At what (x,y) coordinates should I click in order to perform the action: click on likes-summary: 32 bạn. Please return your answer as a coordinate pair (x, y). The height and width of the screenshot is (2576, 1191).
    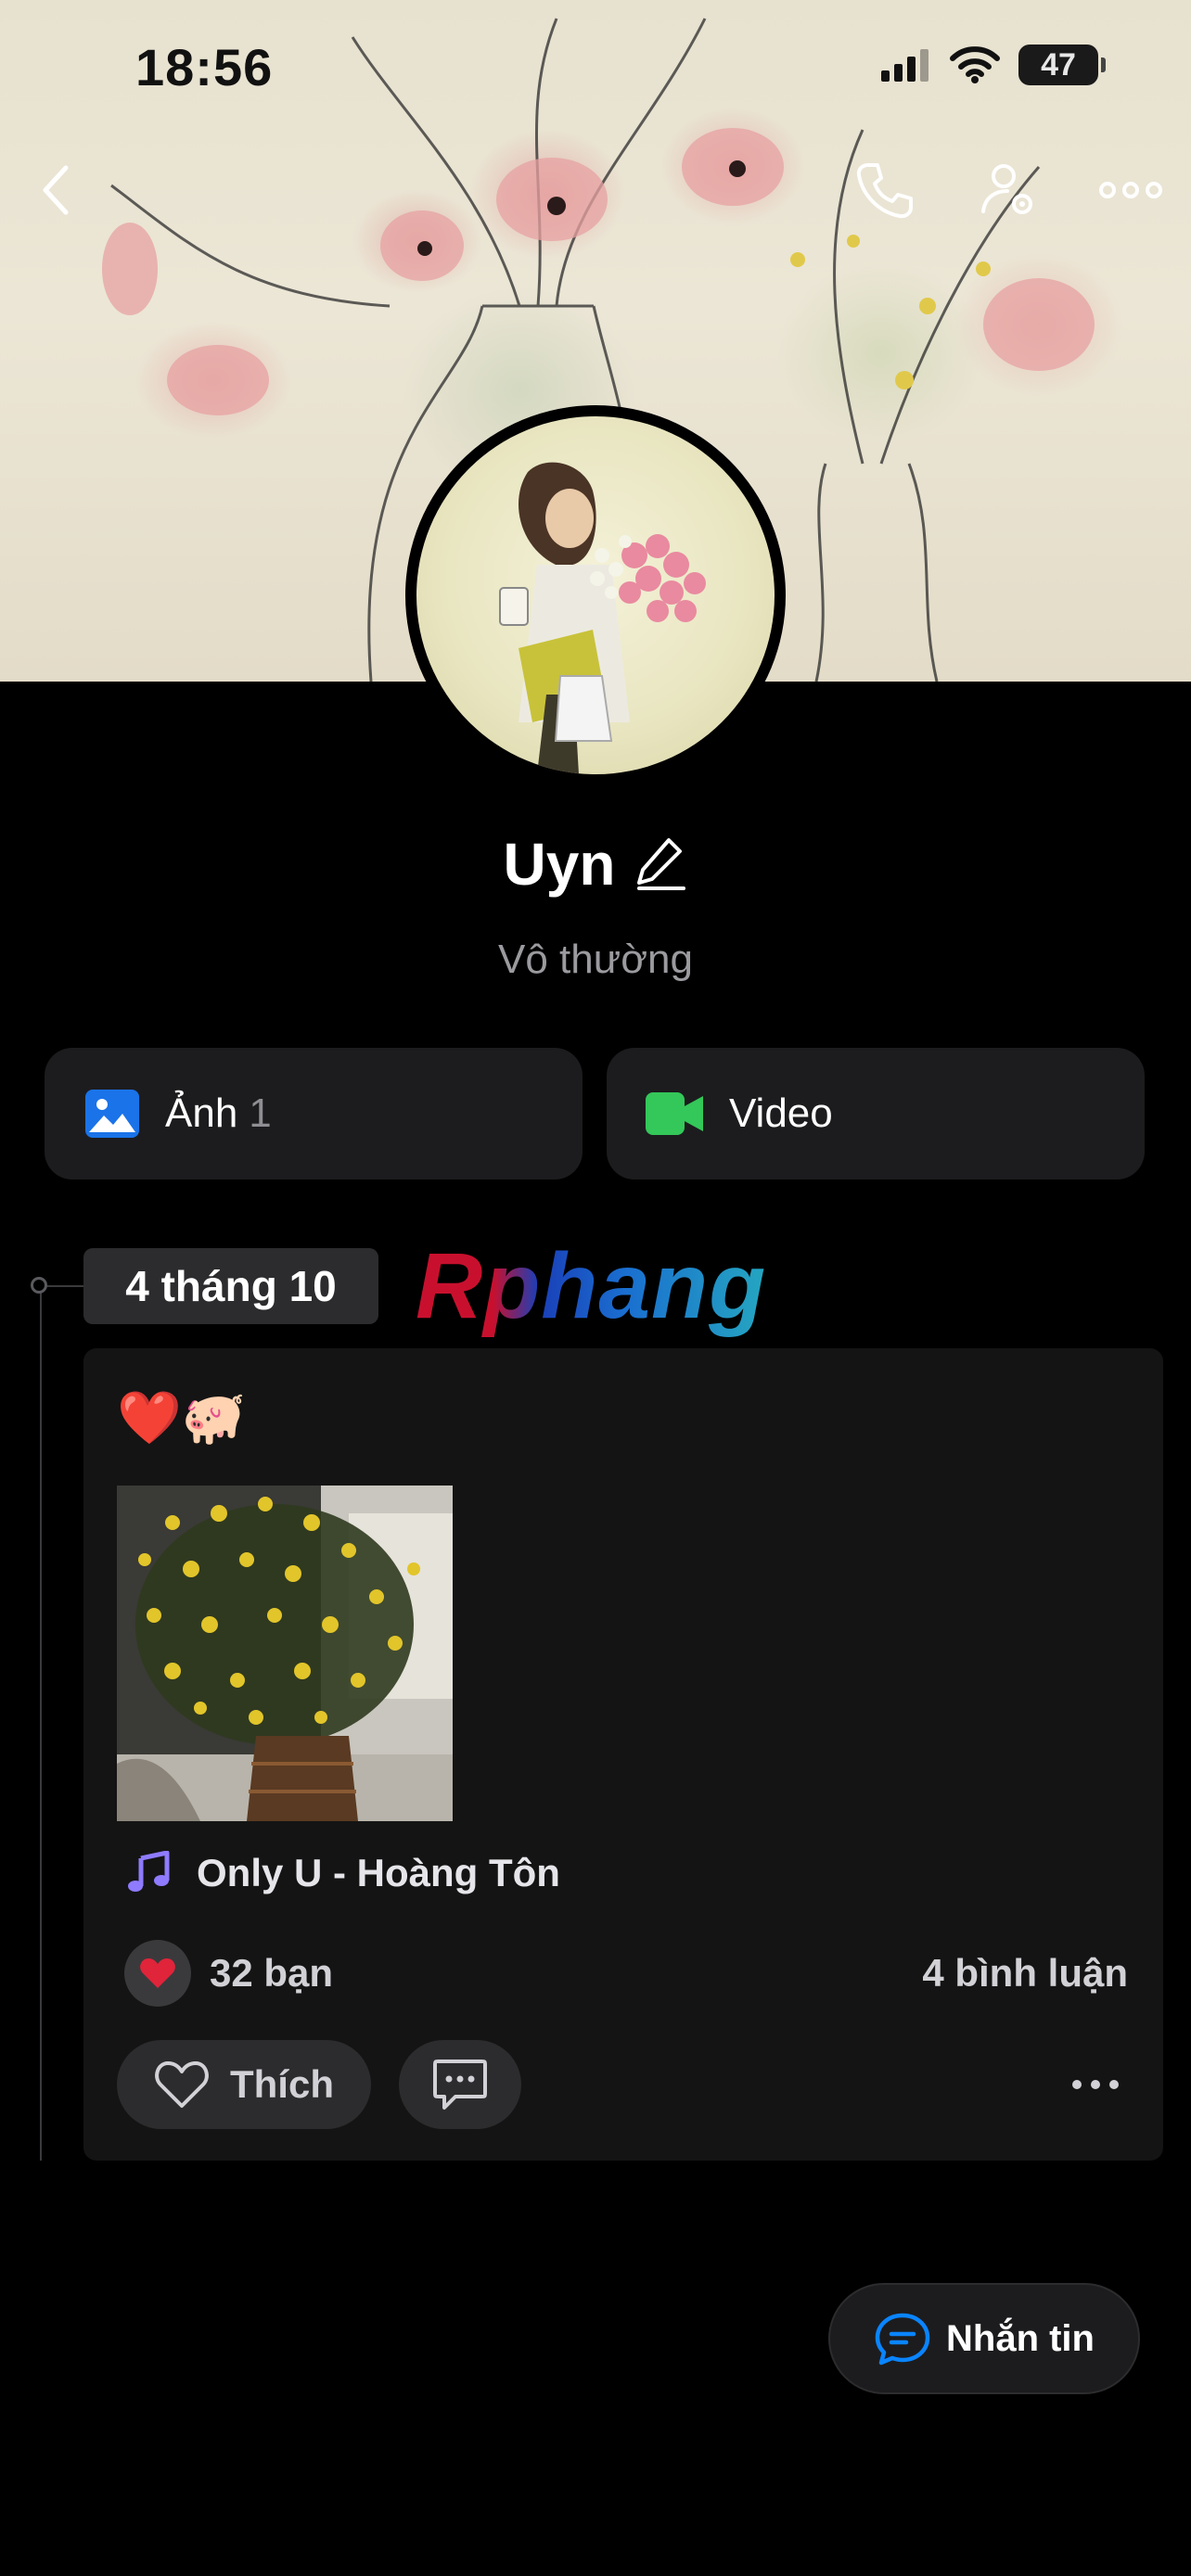
    Looking at the image, I should click on (228, 1973).